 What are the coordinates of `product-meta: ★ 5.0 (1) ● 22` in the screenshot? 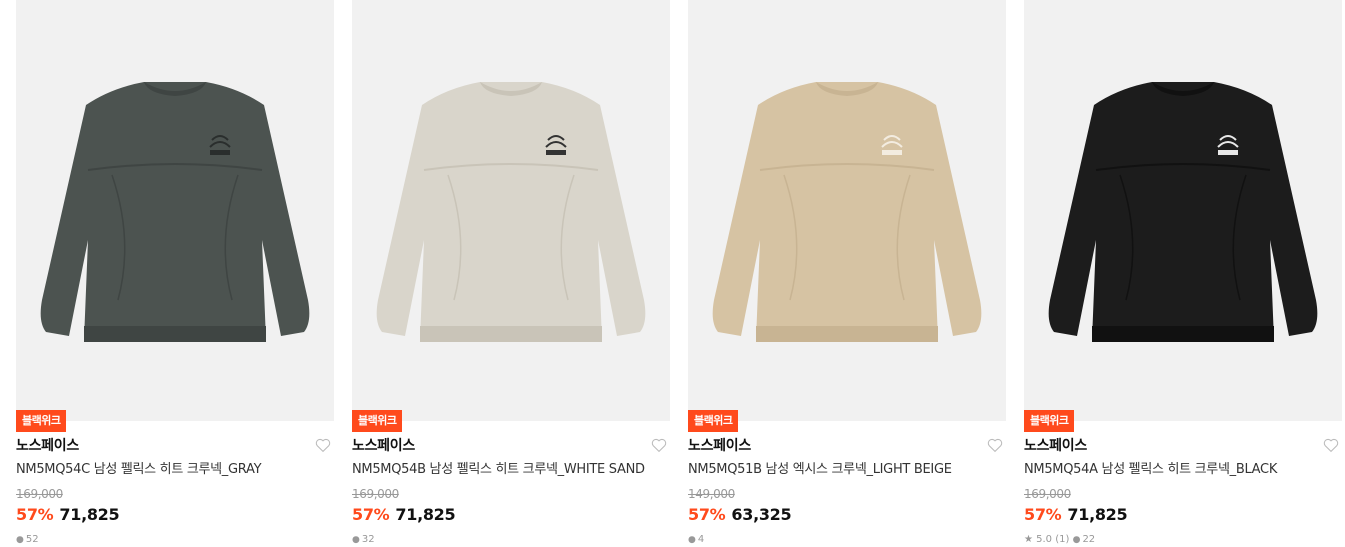 It's located at (1059, 540).